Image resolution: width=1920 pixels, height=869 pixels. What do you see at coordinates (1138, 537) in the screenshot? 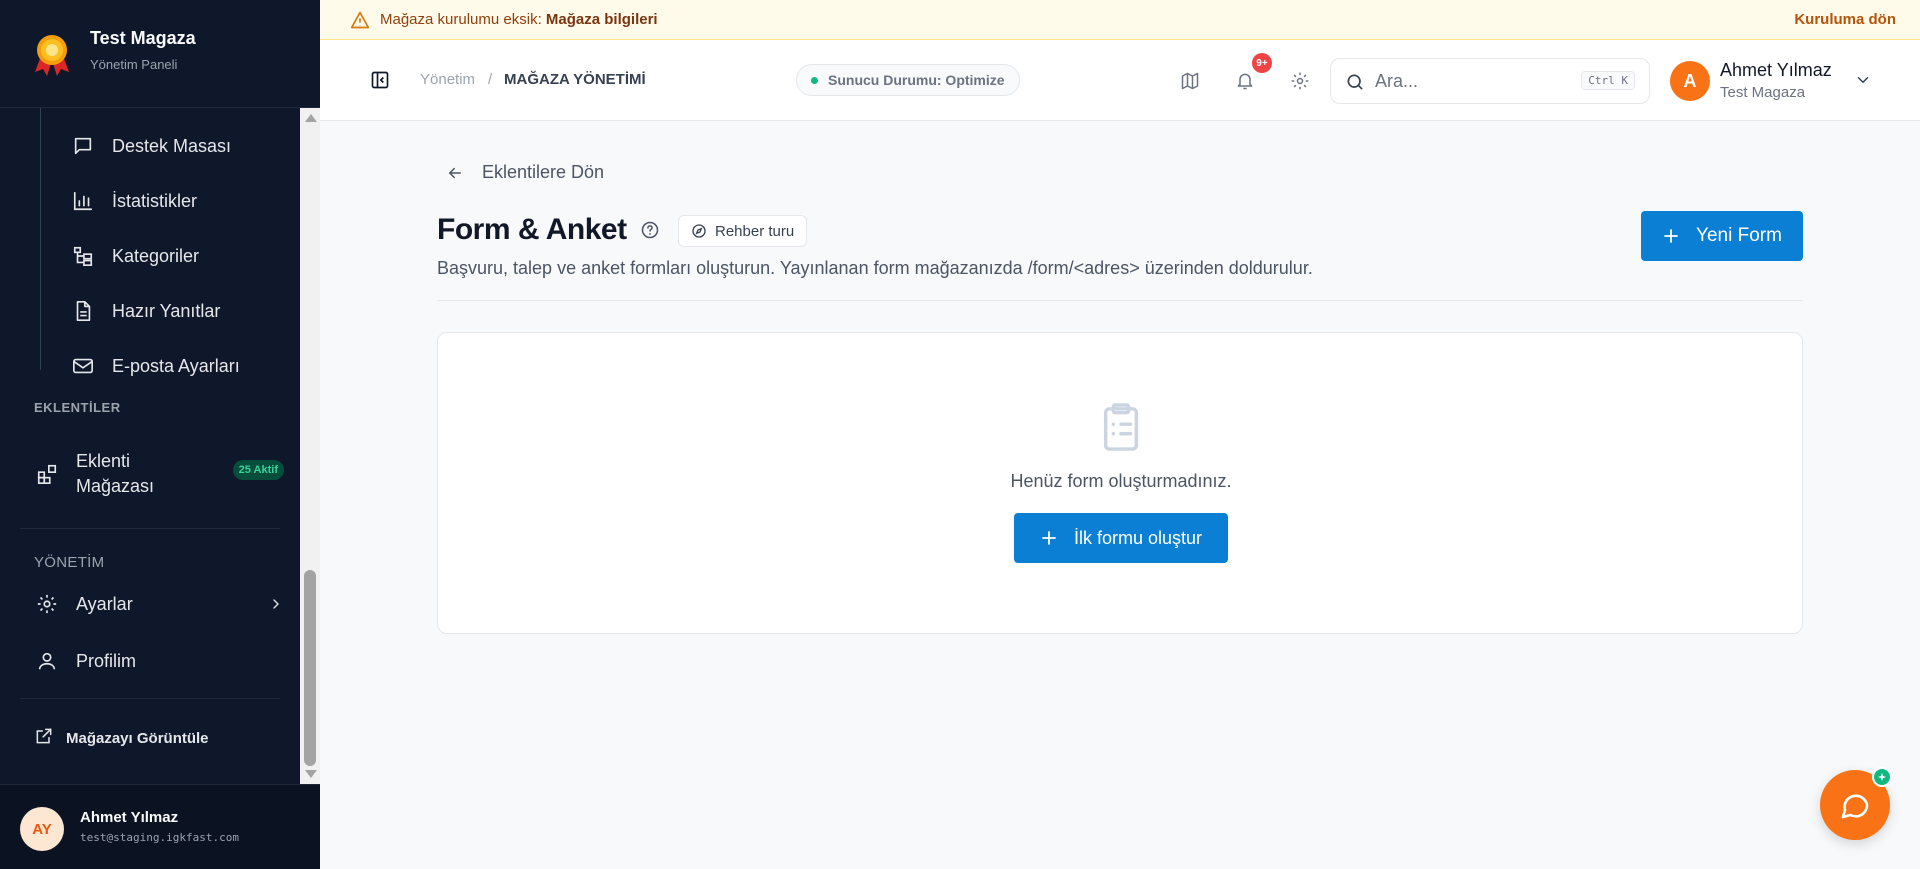
I see `create-first-form-label: İlk formu oluştur` at bounding box center [1138, 537].